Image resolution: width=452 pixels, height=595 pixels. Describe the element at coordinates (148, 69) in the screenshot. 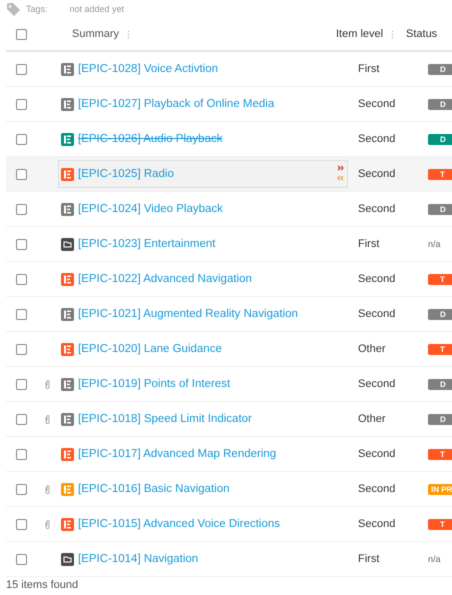

I see `summary-link: [EPIC-1028] Voice Activtion` at that location.